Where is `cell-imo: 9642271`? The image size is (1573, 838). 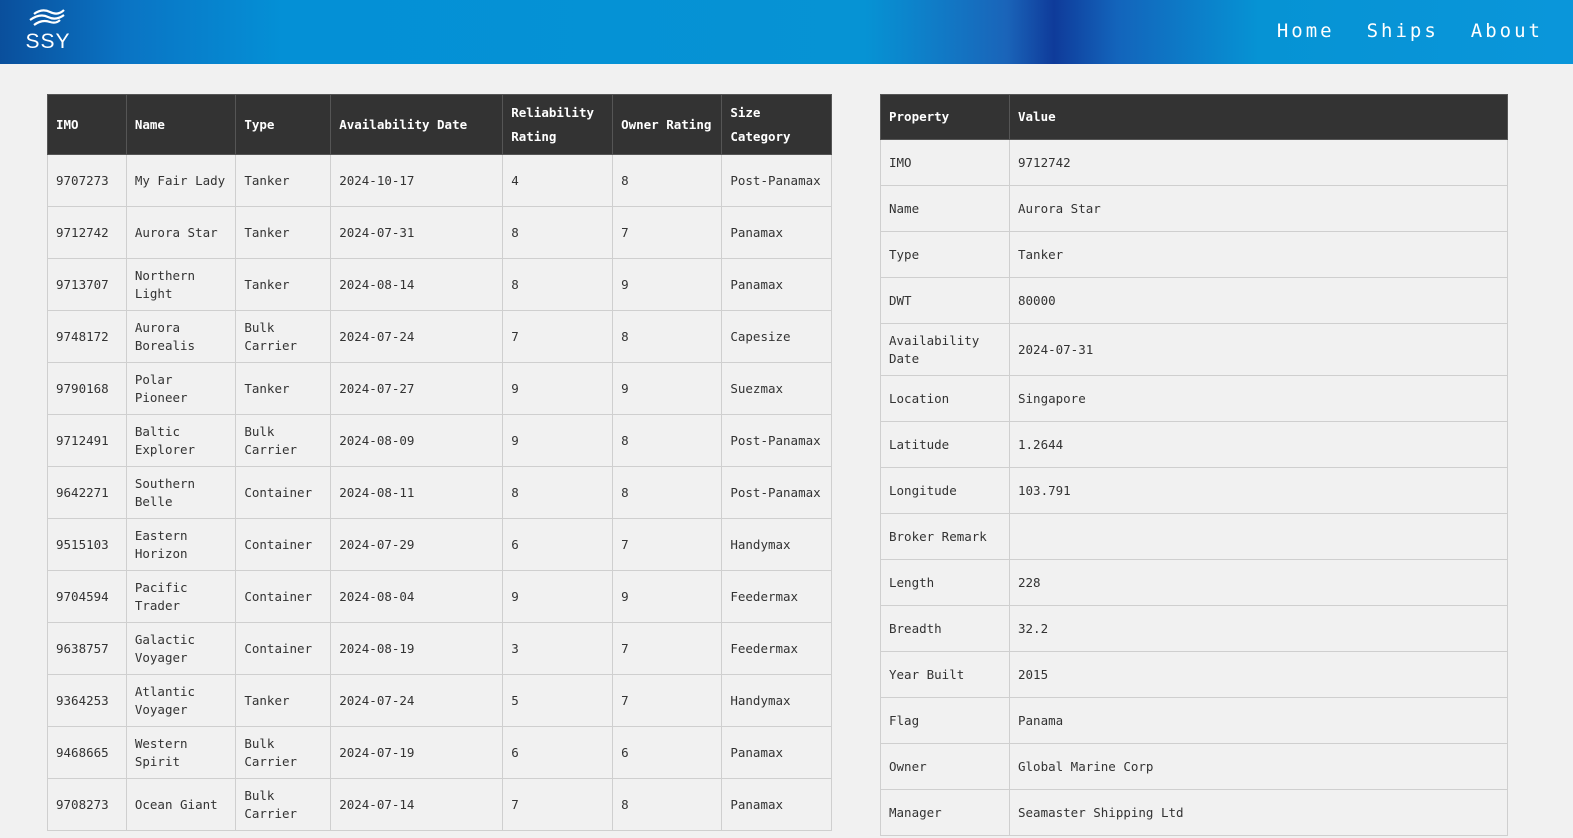 cell-imo: 9642271 is located at coordinates (87, 492).